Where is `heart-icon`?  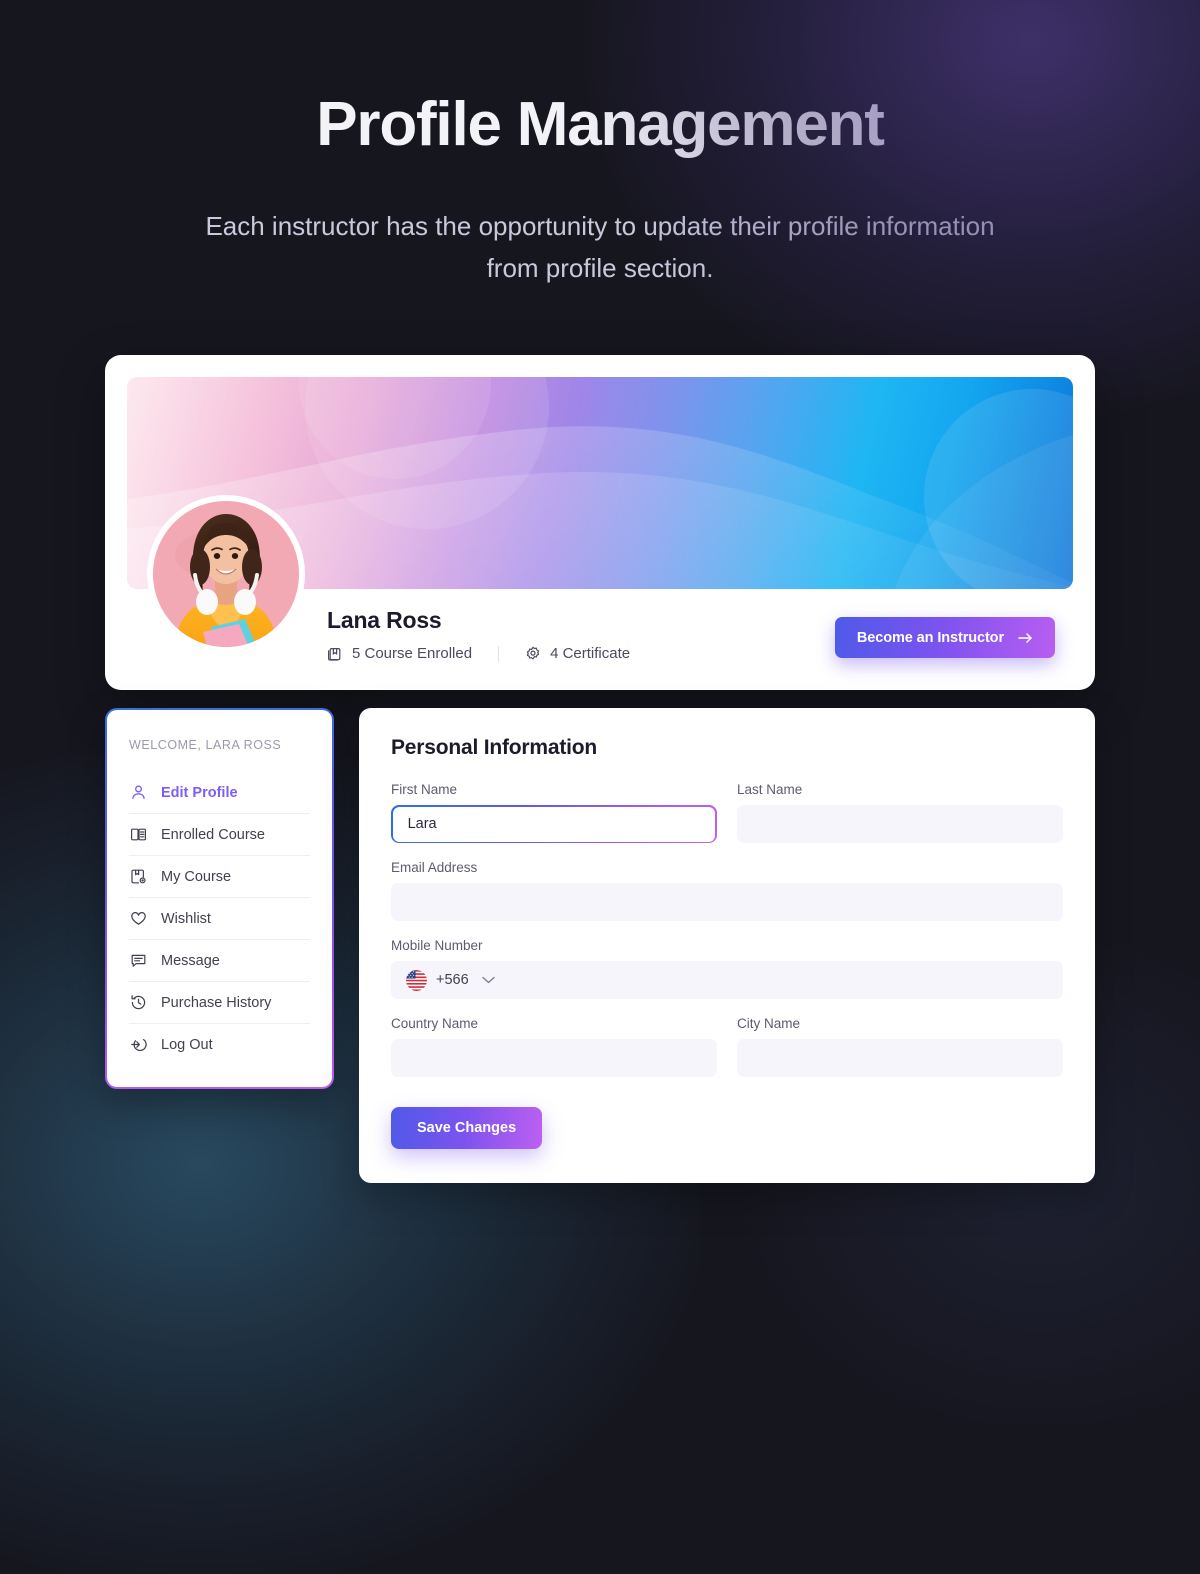 heart-icon is located at coordinates (138, 918).